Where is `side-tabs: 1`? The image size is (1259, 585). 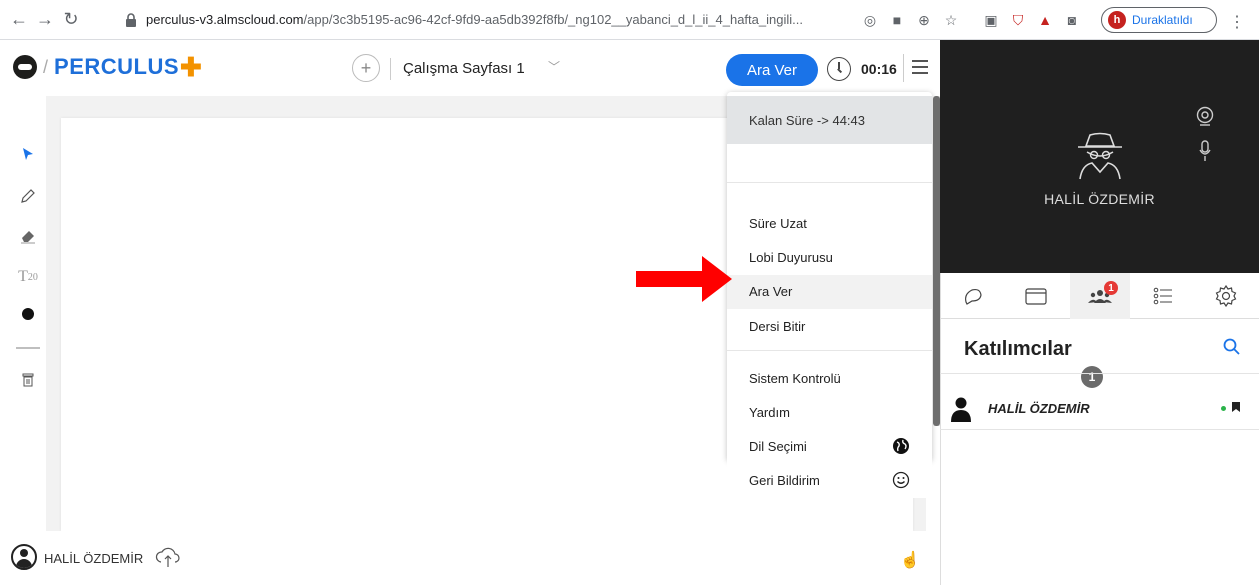
side-tabs: 1 is located at coordinates (1099, 296).